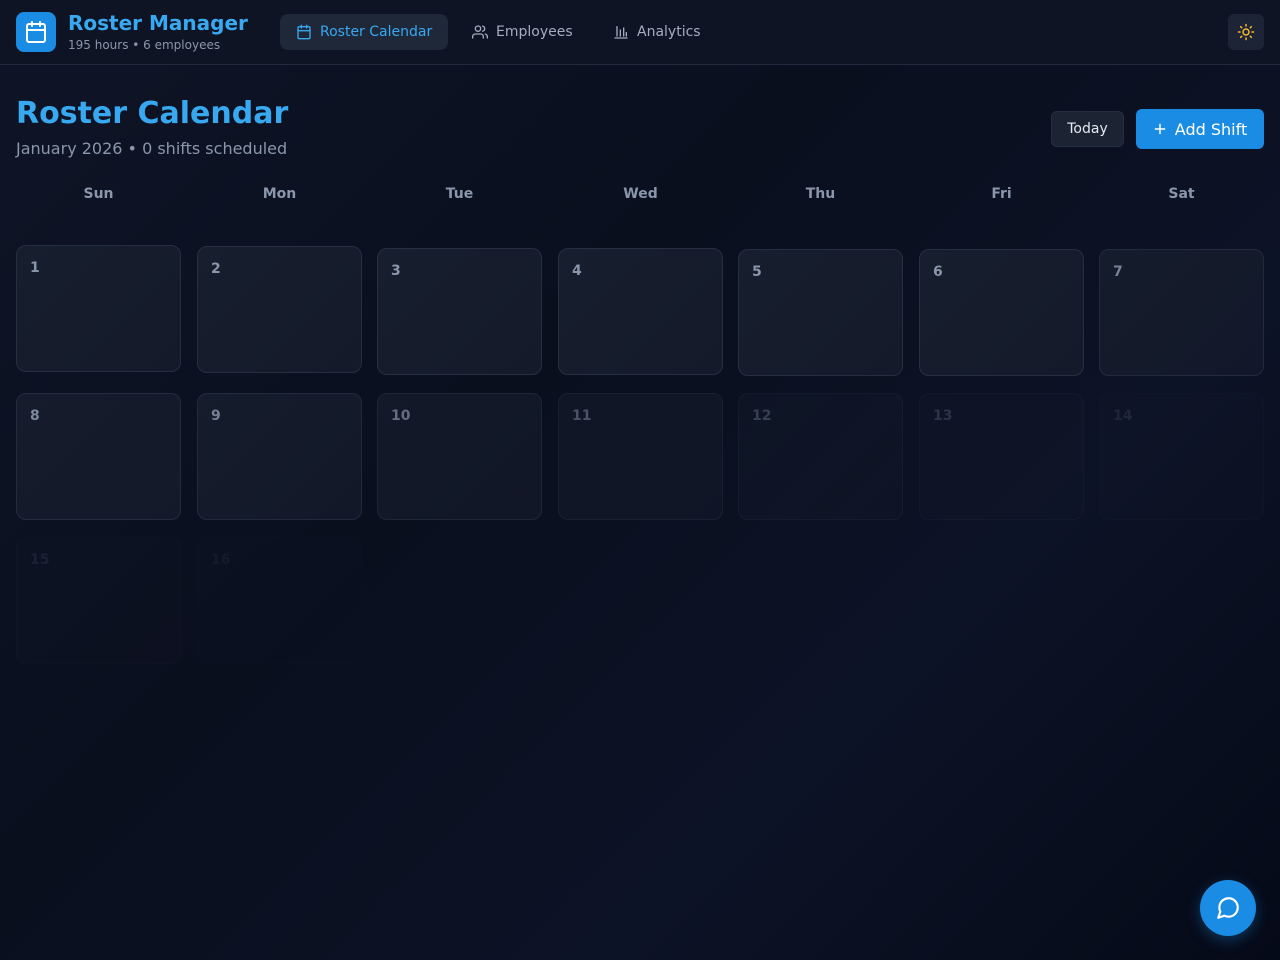 The height and width of the screenshot is (960, 1280). Describe the element at coordinates (216, 269) in the screenshot. I see `day-number: 2` at that location.